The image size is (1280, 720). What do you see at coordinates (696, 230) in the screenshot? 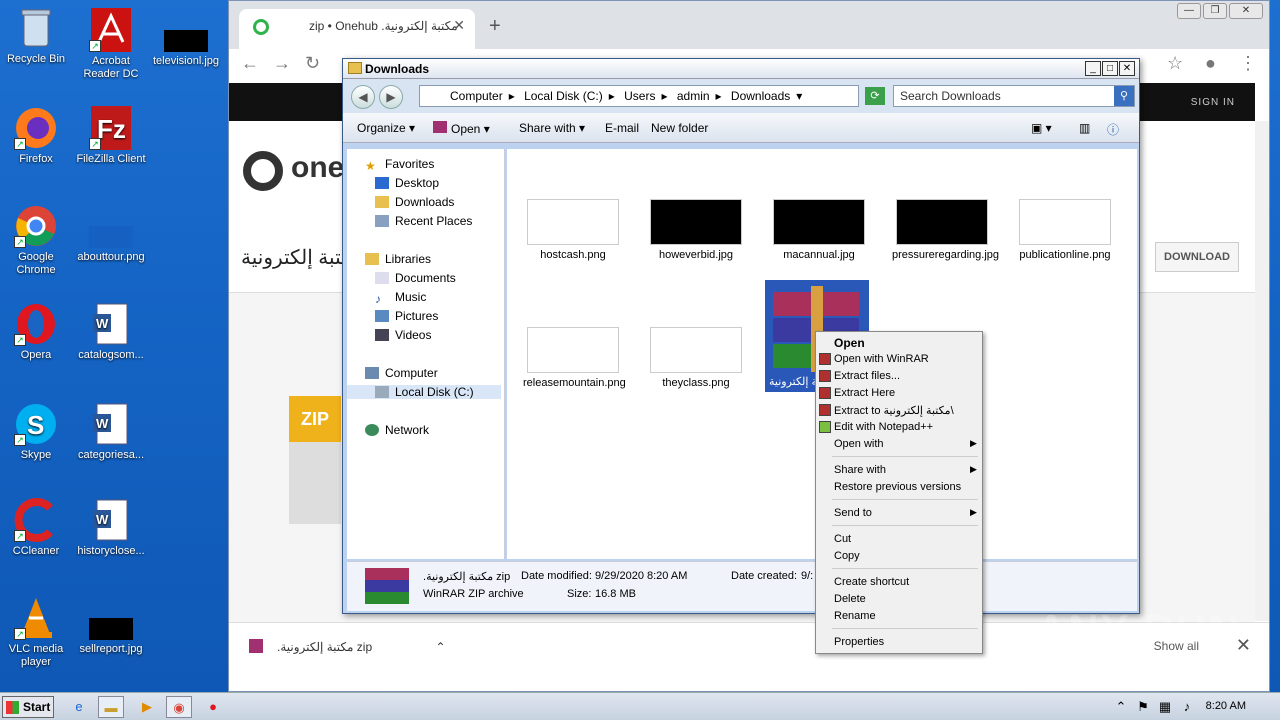
I see `file-item: howeverbid.jpg` at bounding box center [696, 230].